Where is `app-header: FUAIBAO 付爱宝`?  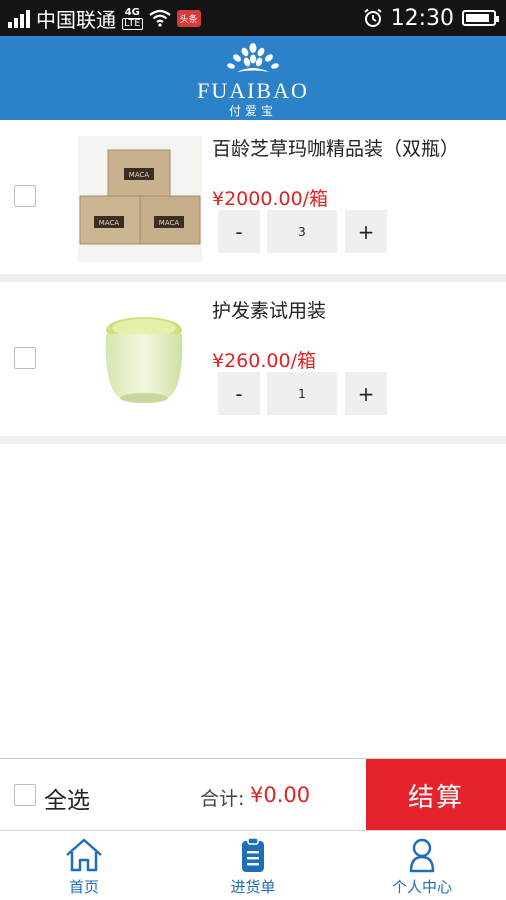
app-header: FUAIBAO 付爱宝 is located at coordinates (253, 78).